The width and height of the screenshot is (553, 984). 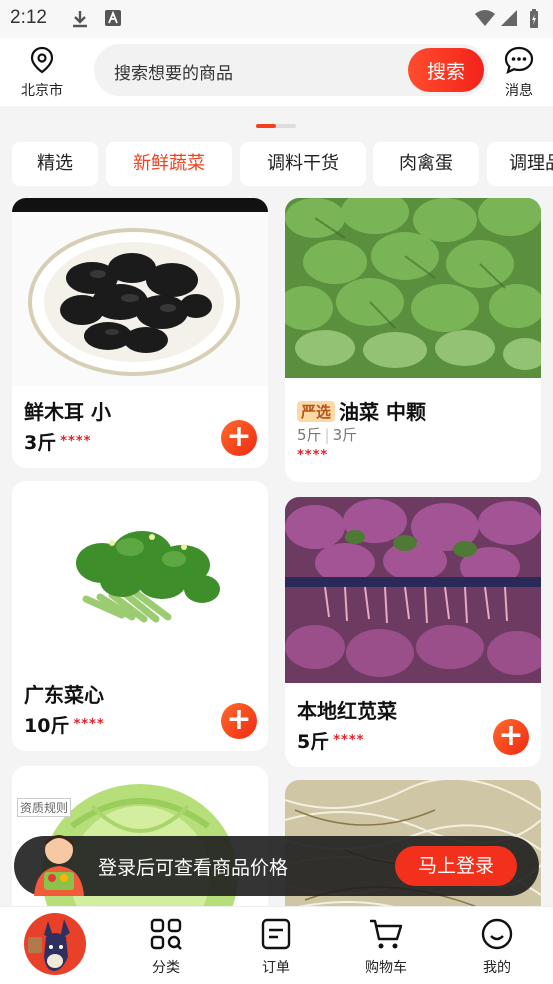 I want to click on tab-fresh-vegetables: 新鲜蔬菜, so click(x=169, y=164).